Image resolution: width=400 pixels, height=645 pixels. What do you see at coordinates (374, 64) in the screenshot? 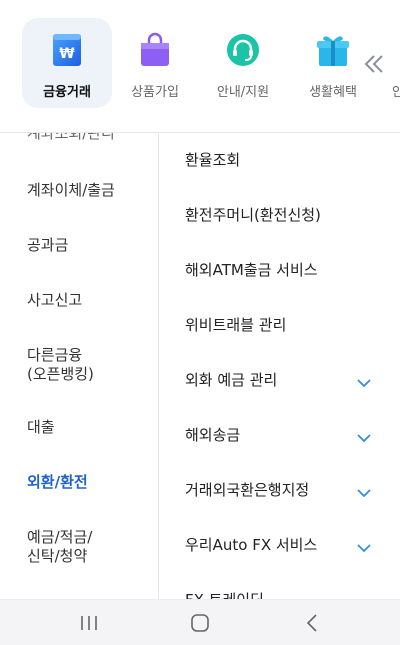
I see `double-chevron-left-icon` at bounding box center [374, 64].